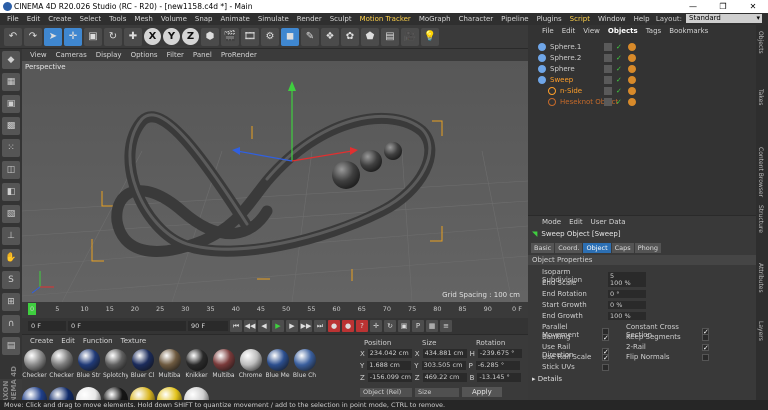  I want to click on prev-key-icon: ◀◀, so click(250, 326).